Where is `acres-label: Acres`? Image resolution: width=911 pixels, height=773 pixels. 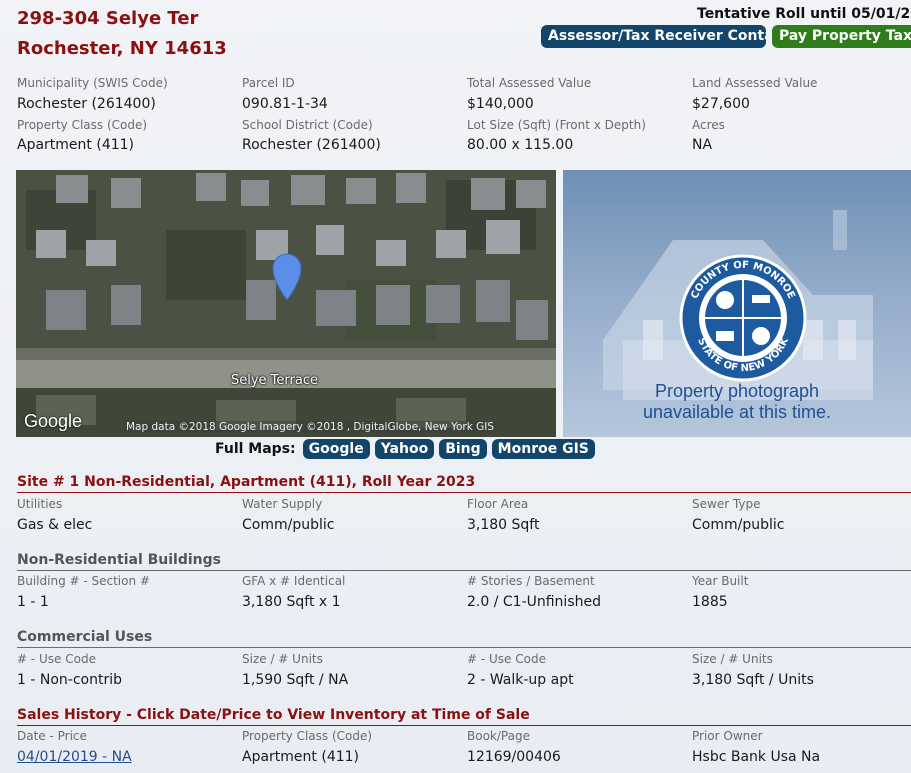
acres-label: Acres is located at coordinates (708, 125).